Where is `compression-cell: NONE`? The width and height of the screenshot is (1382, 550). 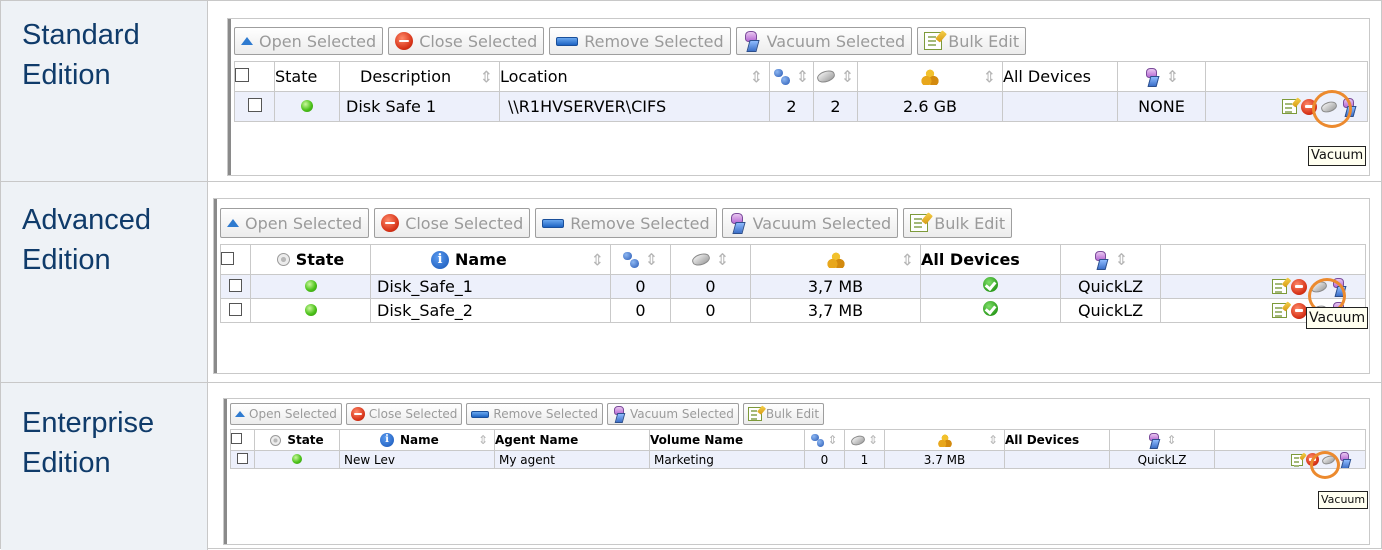 compression-cell: NONE is located at coordinates (1161, 106).